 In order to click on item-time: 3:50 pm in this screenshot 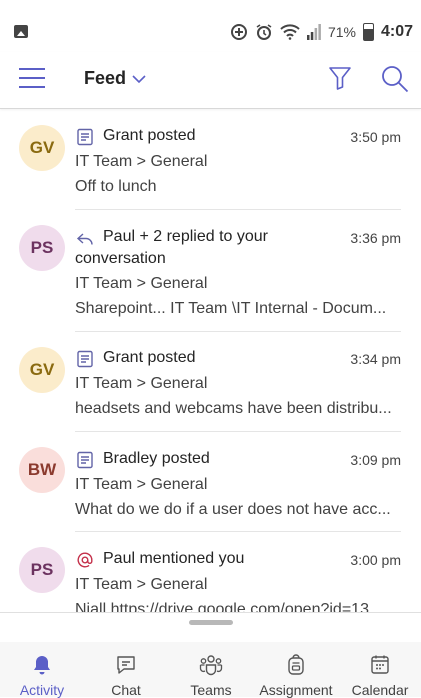, I will do `click(375, 137)`.